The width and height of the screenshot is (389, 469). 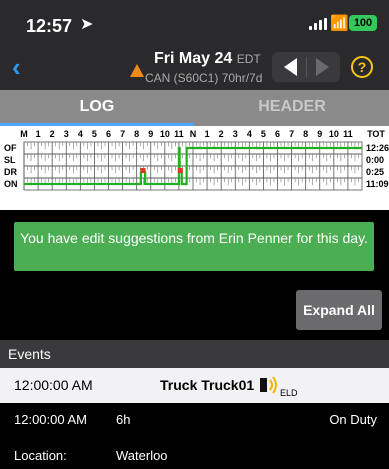 What do you see at coordinates (362, 67) in the screenshot?
I see `help-icon: ?` at bounding box center [362, 67].